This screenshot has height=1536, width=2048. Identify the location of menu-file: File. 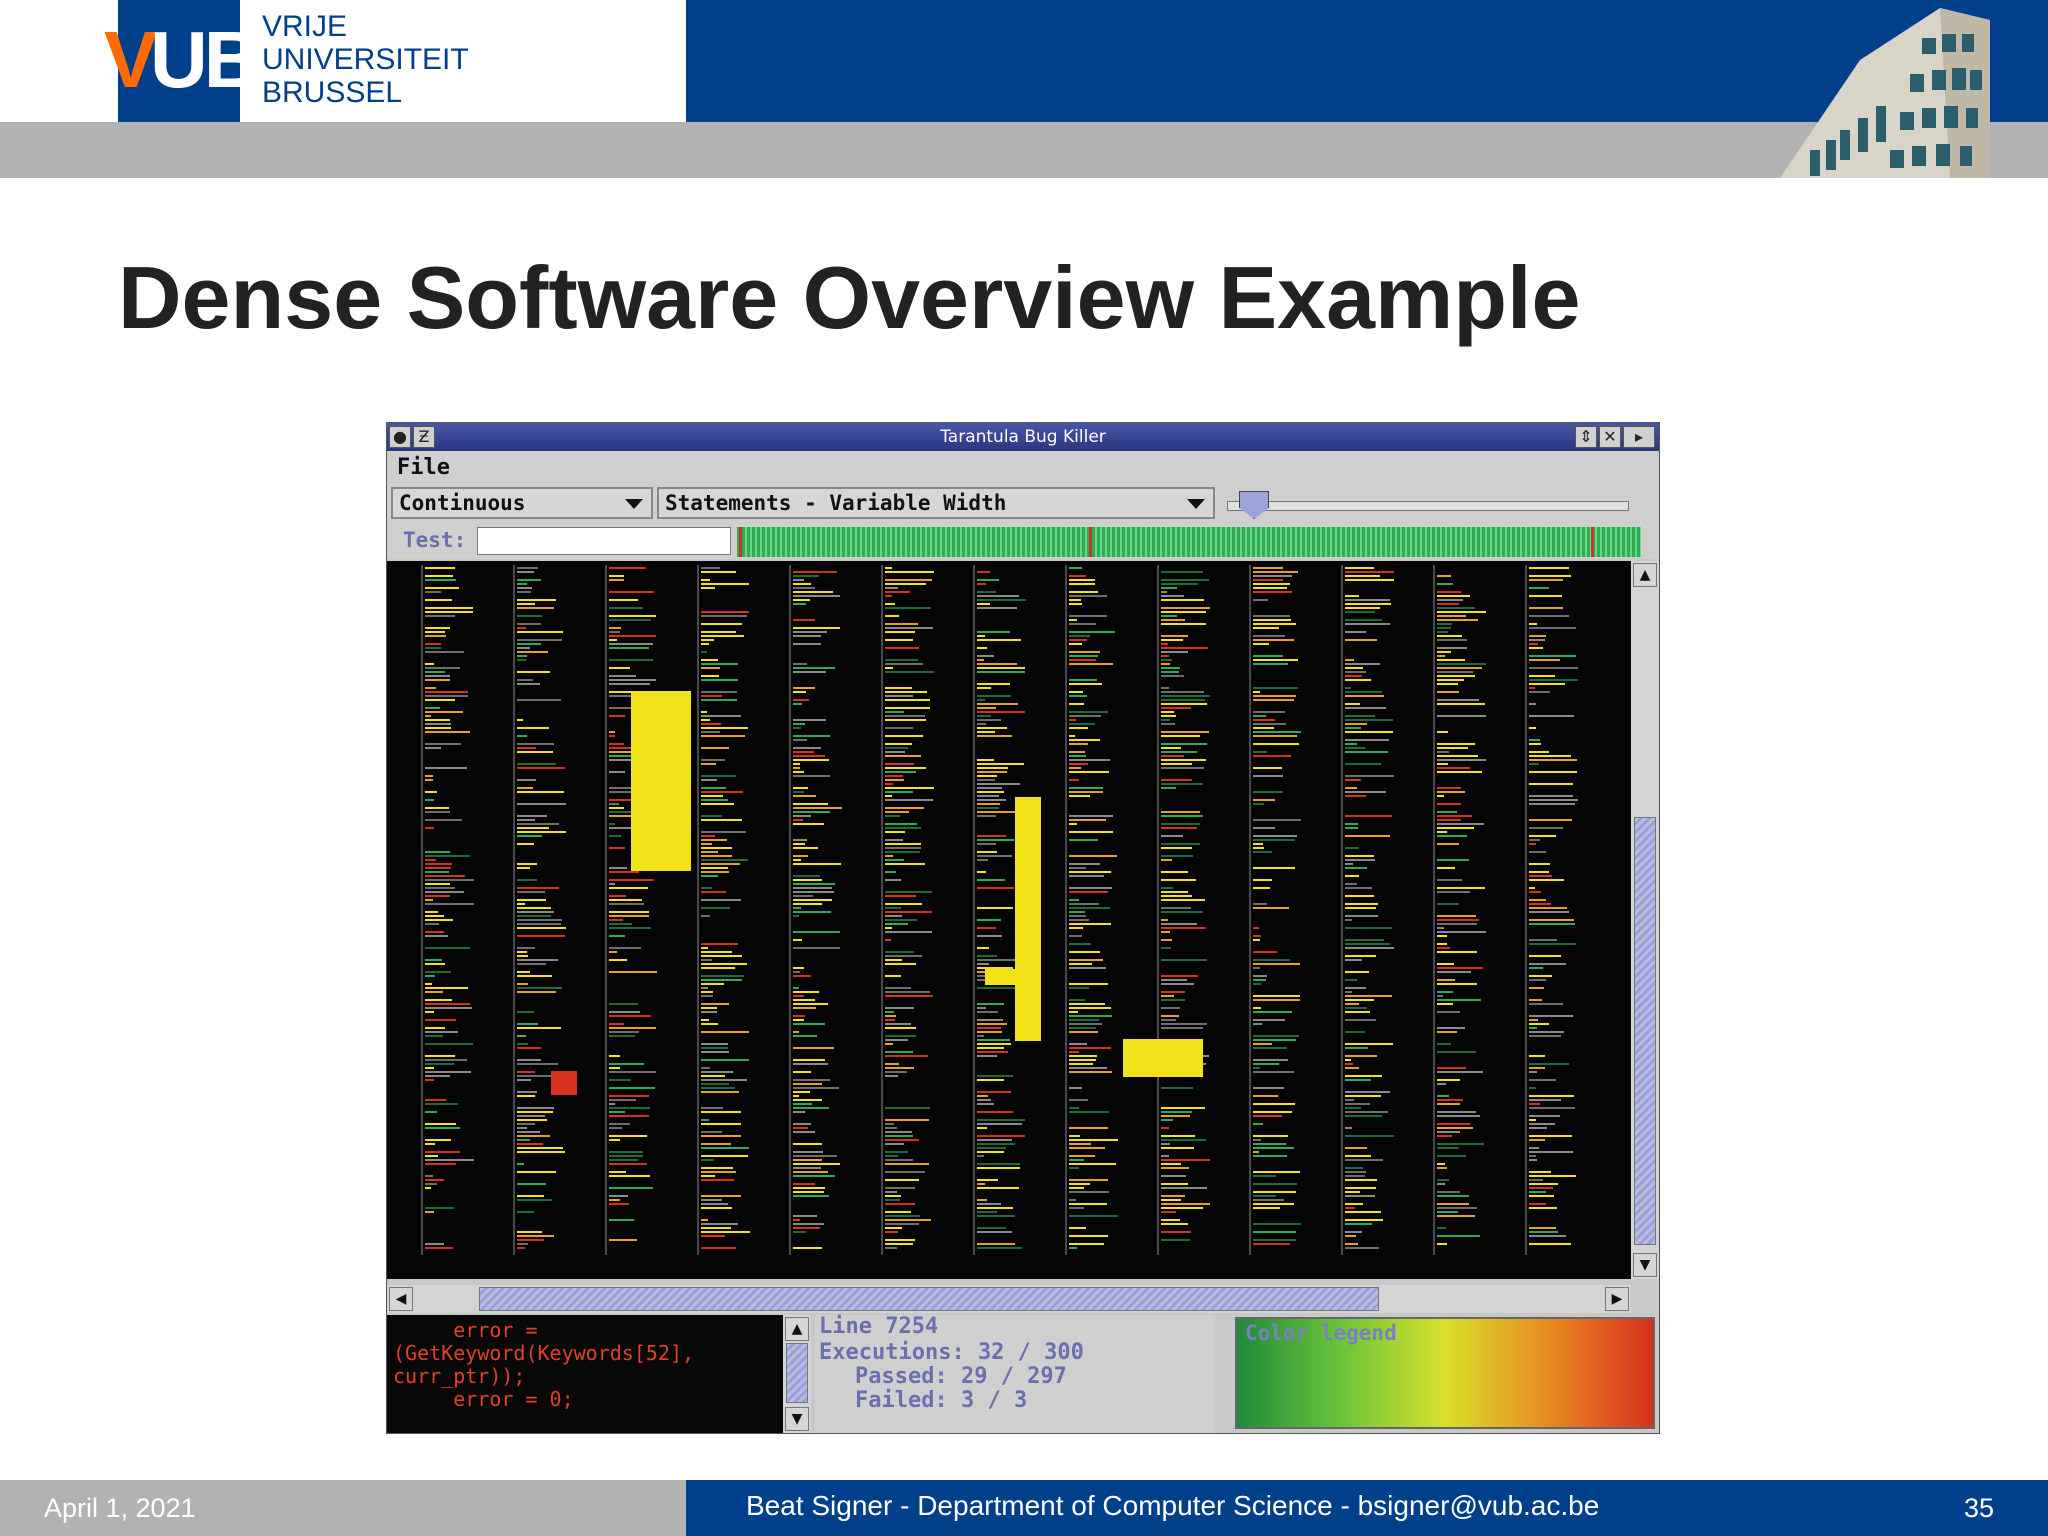
(423, 467).